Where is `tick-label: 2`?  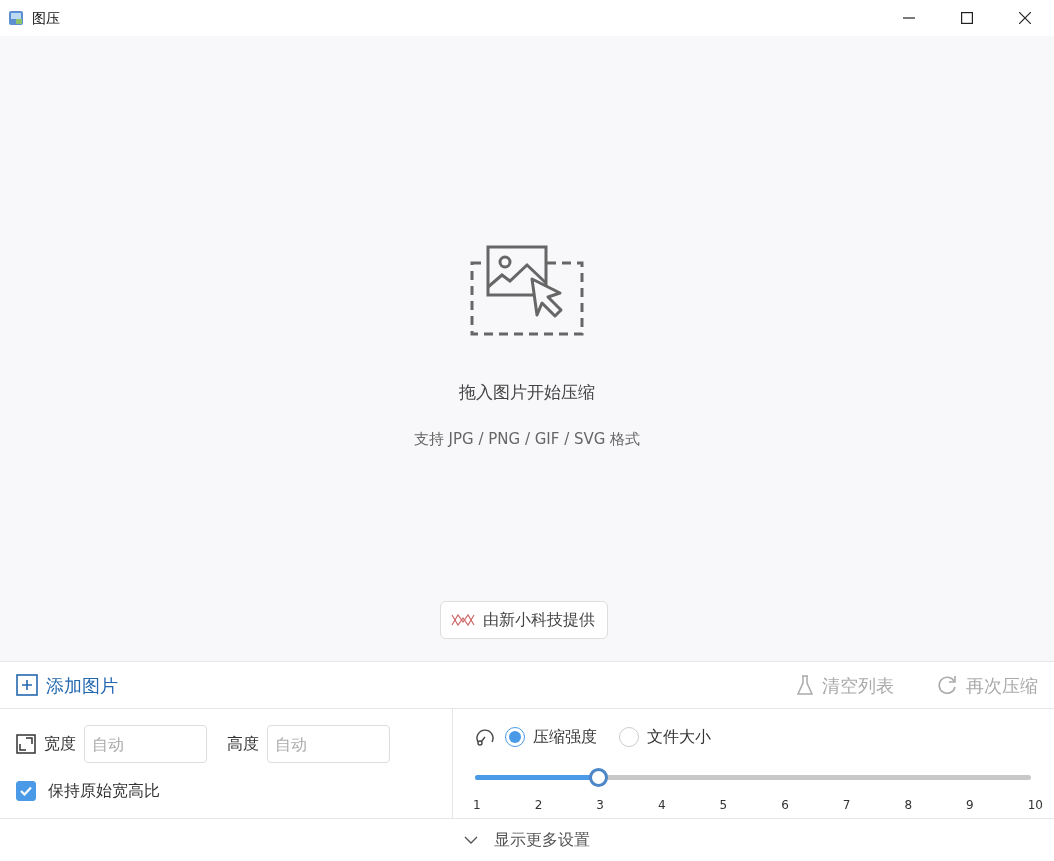
tick-label: 2 is located at coordinates (538, 805).